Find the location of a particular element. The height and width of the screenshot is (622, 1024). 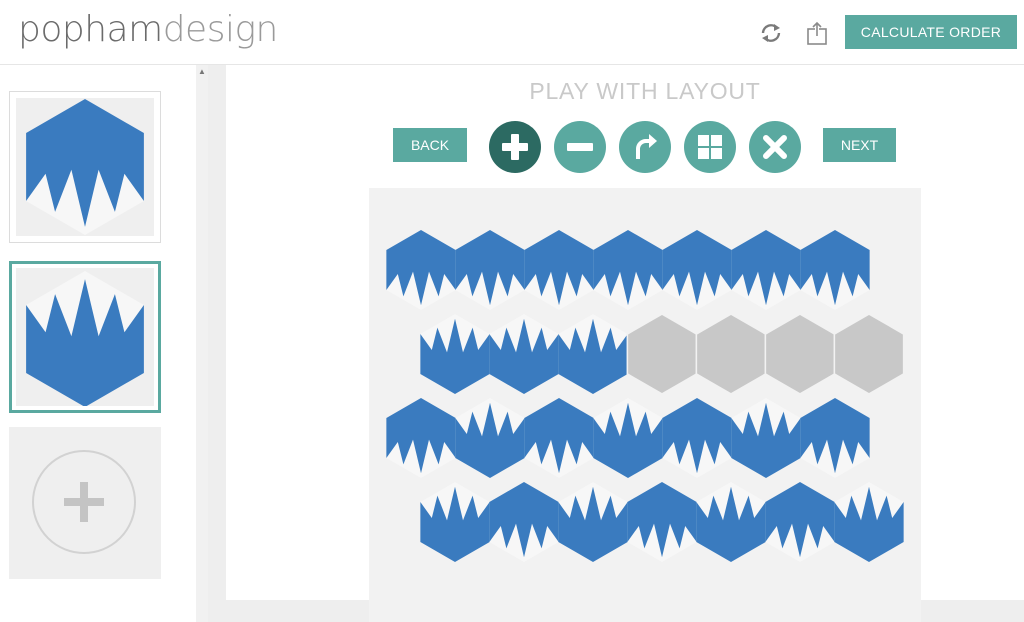

add-tile-tool-button is located at coordinates (515, 147).